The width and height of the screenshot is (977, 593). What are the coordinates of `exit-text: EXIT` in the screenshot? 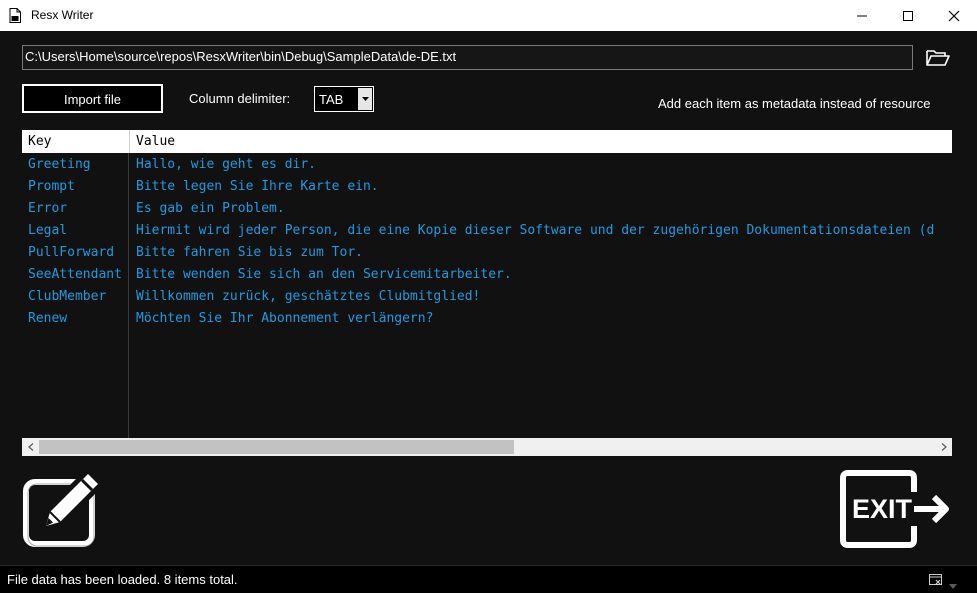 It's located at (882, 509).